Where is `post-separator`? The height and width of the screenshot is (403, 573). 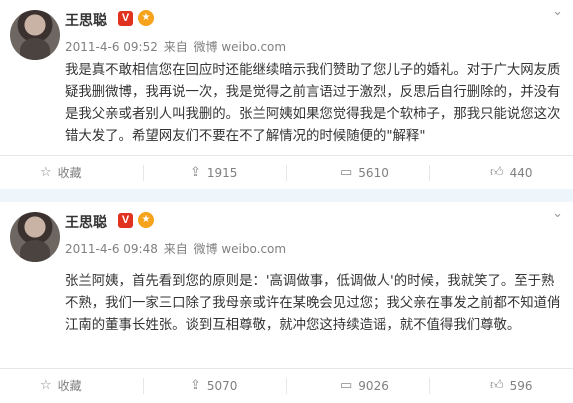 post-separator is located at coordinates (286, 195).